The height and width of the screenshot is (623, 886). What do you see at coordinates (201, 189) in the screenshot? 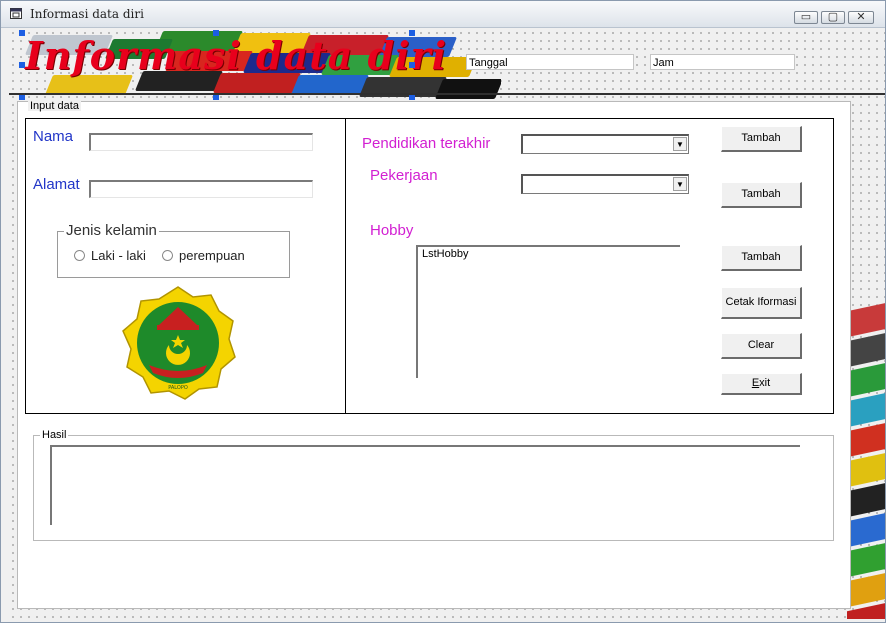
I see `alamat-field` at bounding box center [201, 189].